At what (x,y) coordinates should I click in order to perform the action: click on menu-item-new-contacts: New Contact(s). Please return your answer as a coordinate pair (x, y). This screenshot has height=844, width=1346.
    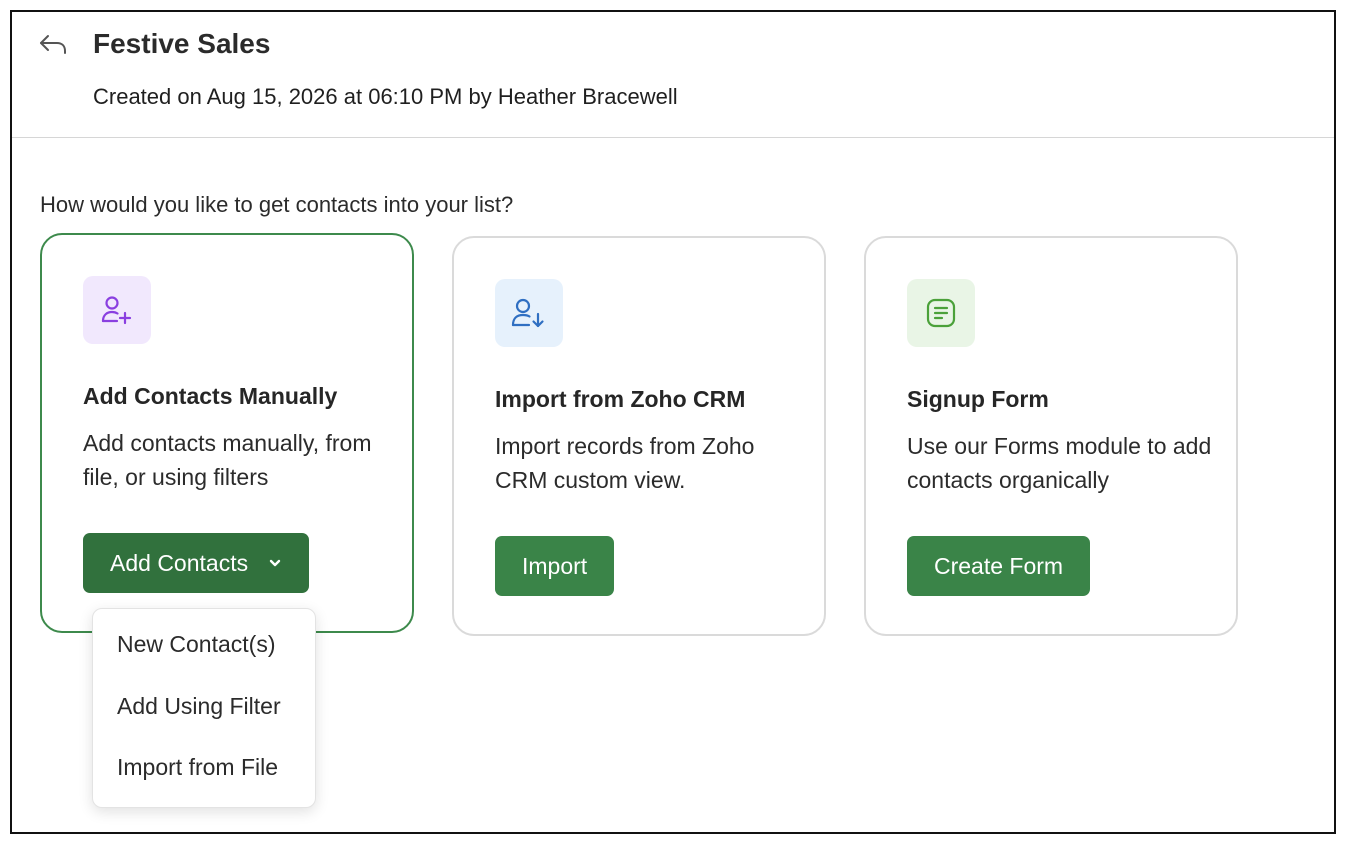
    Looking at the image, I should click on (196, 644).